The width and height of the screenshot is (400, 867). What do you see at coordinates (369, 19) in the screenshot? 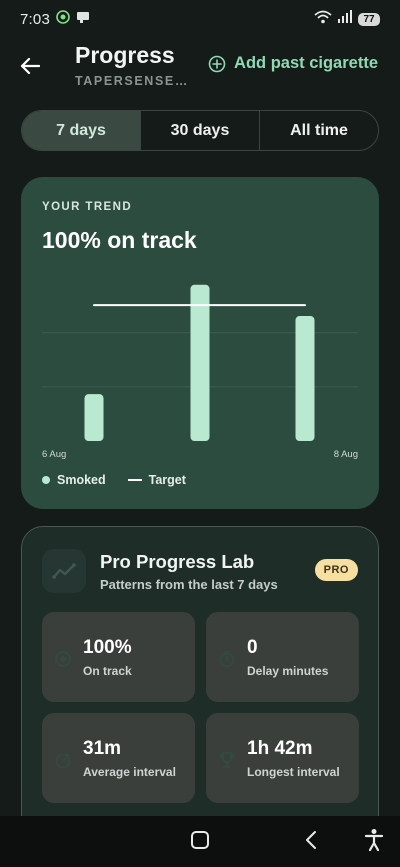
I see `battery-icon: 77` at bounding box center [369, 19].